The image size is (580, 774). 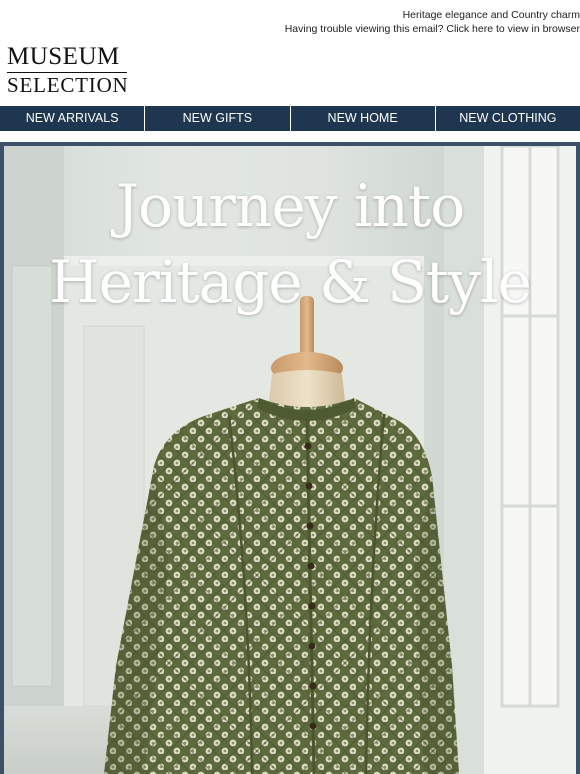 What do you see at coordinates (508, 118) in the screenshot?
I see `nav-new-clothing: NEW CLOTHING` at bounding box center [508, 118].